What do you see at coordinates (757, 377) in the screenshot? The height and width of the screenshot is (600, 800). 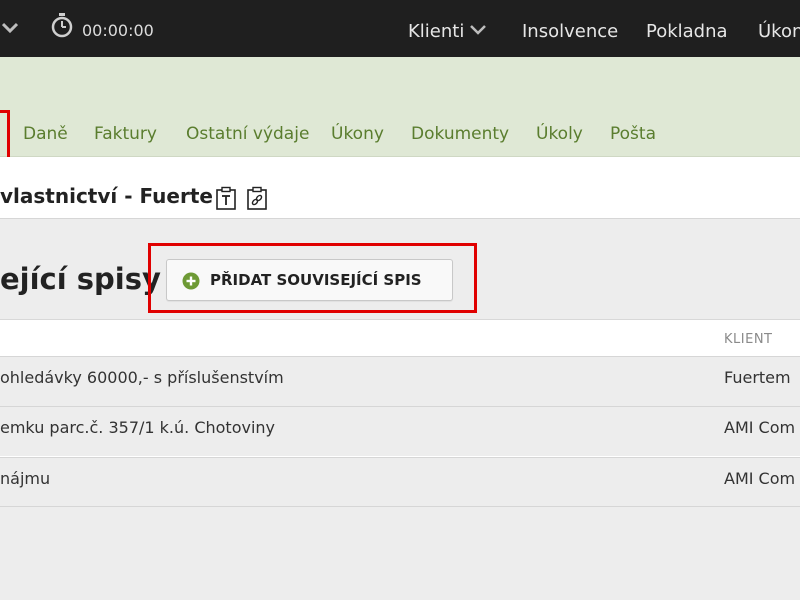 I see `client-cell: Fuertem` at bounding box center [757, 377].